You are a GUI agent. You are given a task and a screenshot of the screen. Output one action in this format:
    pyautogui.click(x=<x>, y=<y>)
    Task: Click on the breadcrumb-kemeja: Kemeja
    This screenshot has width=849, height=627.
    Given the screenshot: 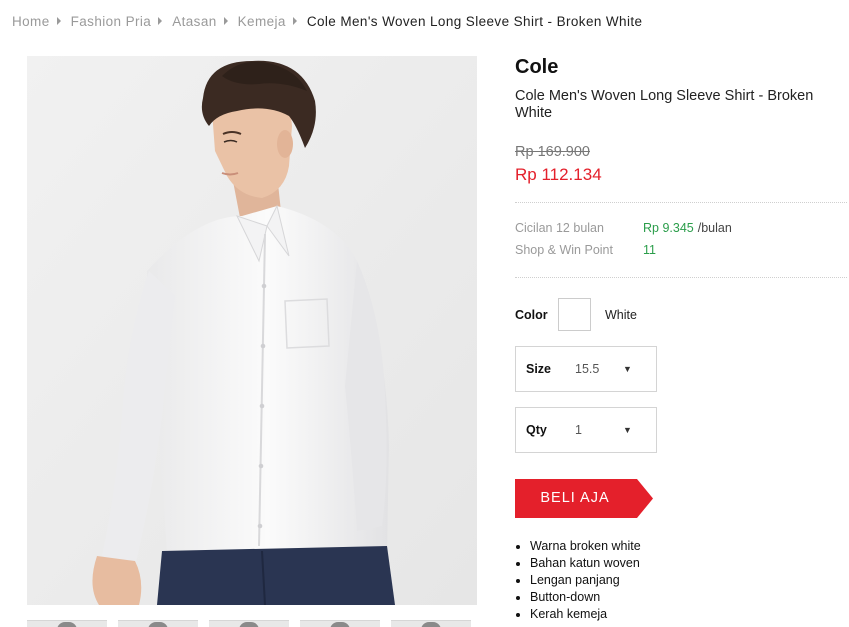 What is the action you would take?
    pyautogui.click(x=262, y=21)
    